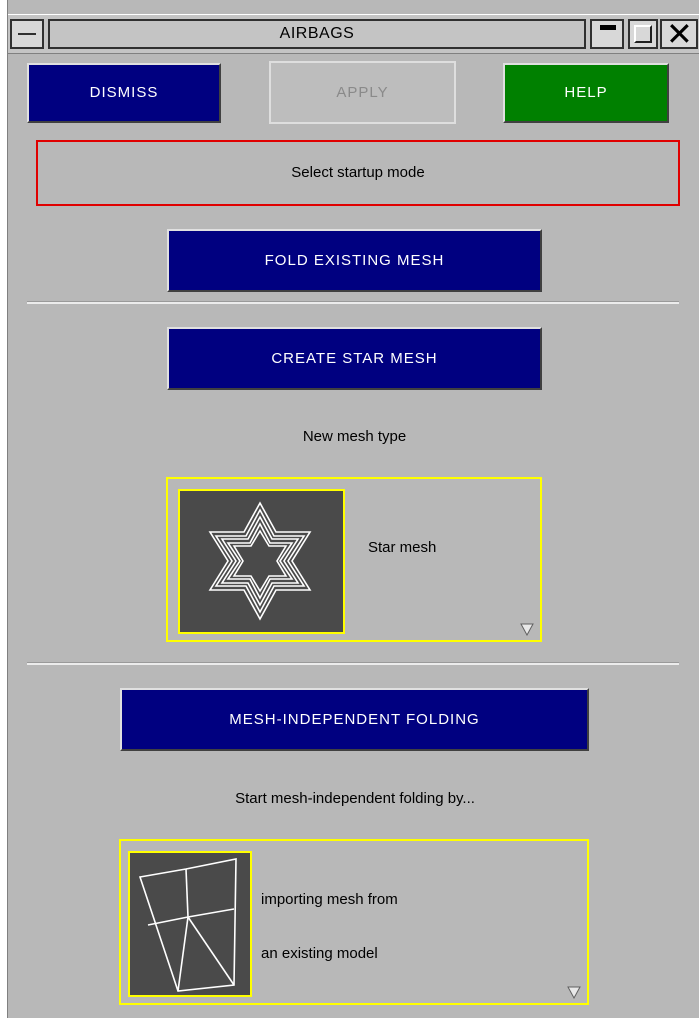 The width and height of the screenshot is (699, 1018). Describe the element at coordinates (27, 34) in the screenshot. I see `window-menu-icon` at that location.